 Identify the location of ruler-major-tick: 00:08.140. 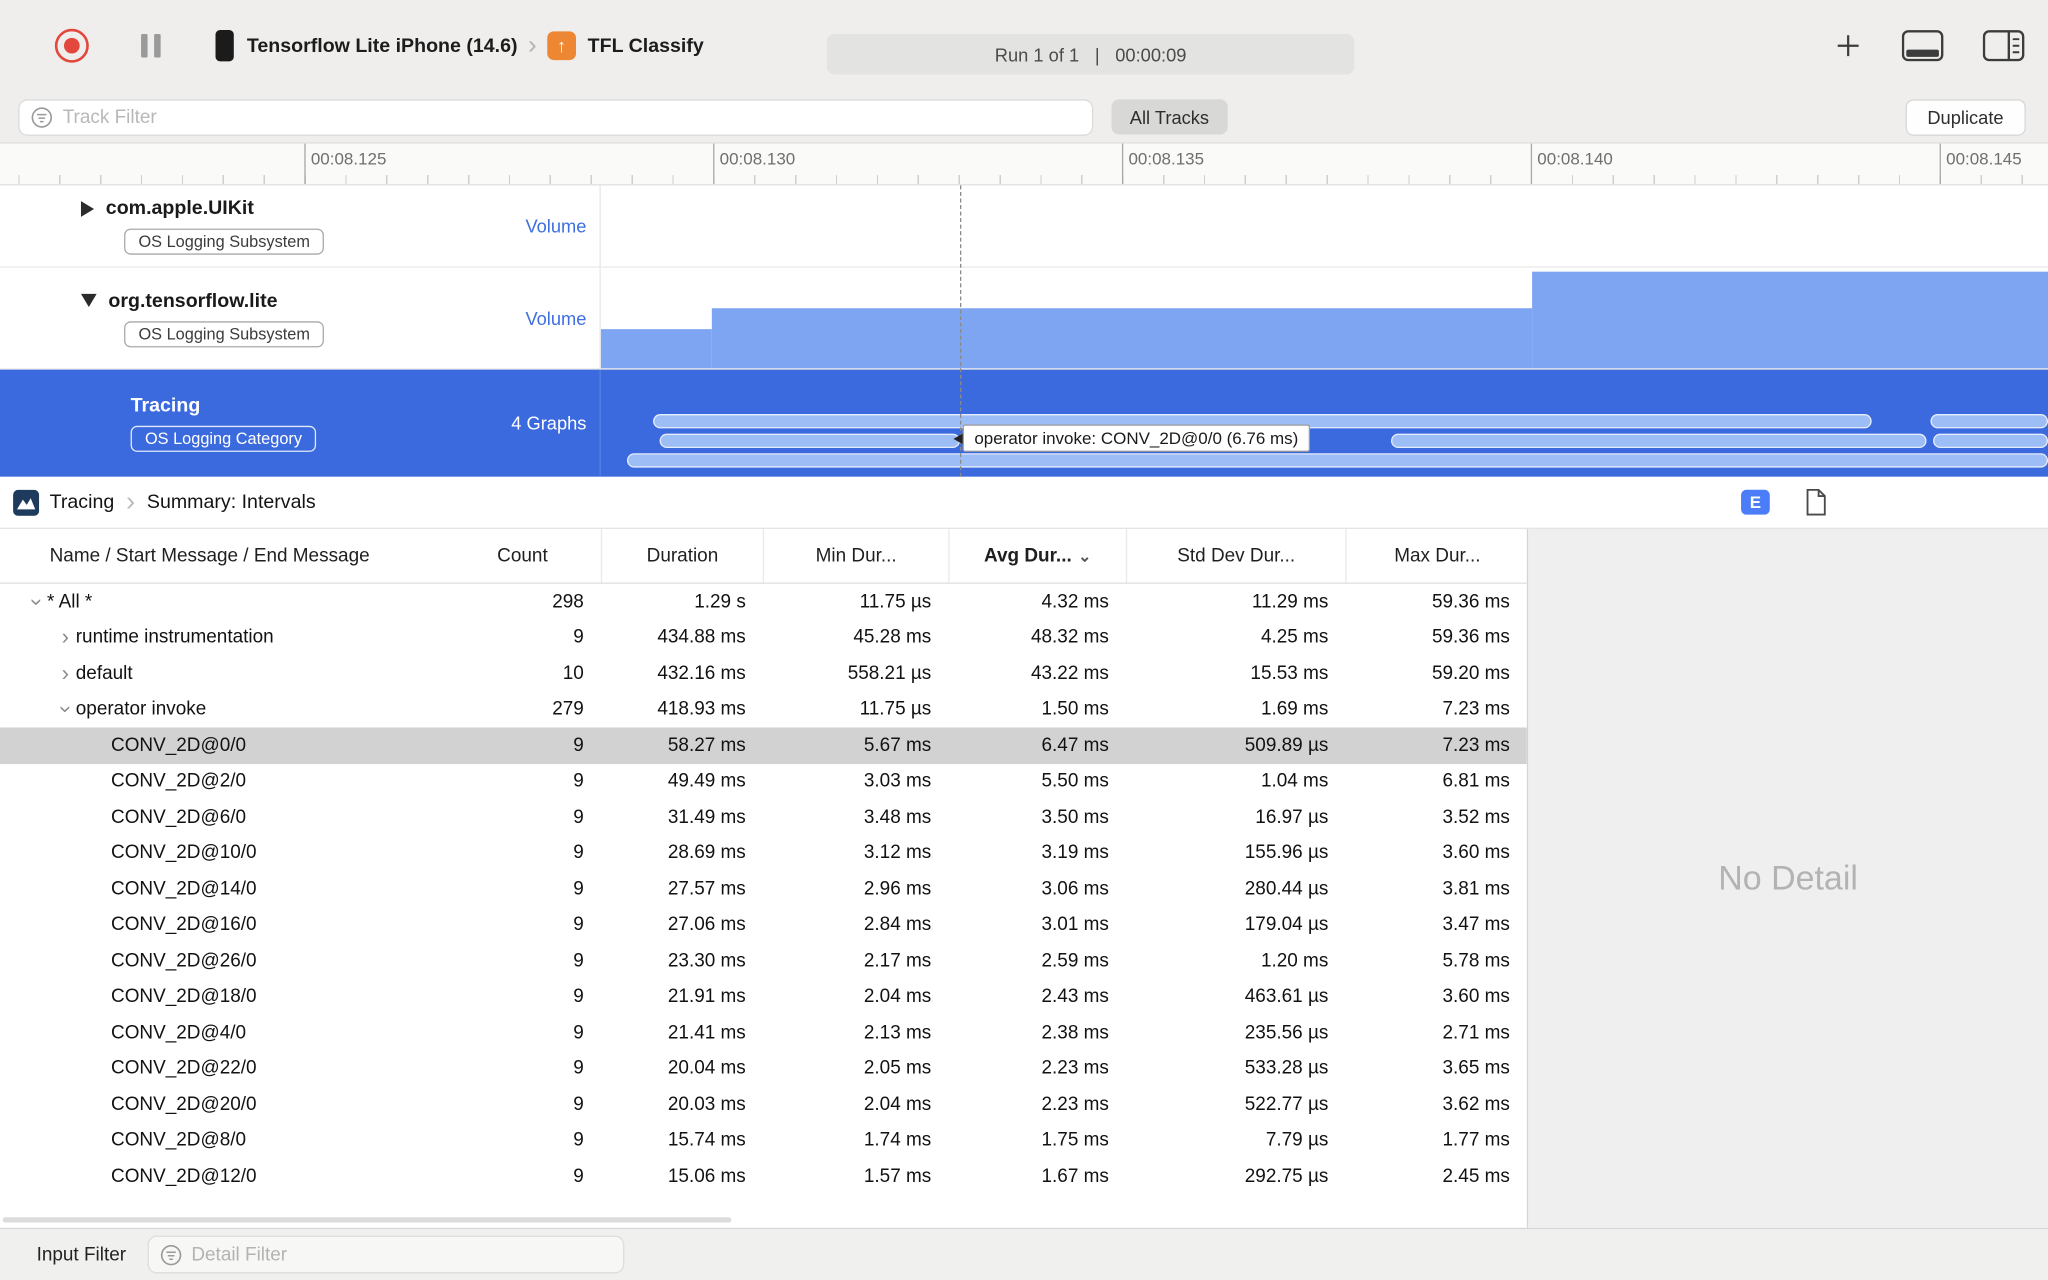
(1571, 164).